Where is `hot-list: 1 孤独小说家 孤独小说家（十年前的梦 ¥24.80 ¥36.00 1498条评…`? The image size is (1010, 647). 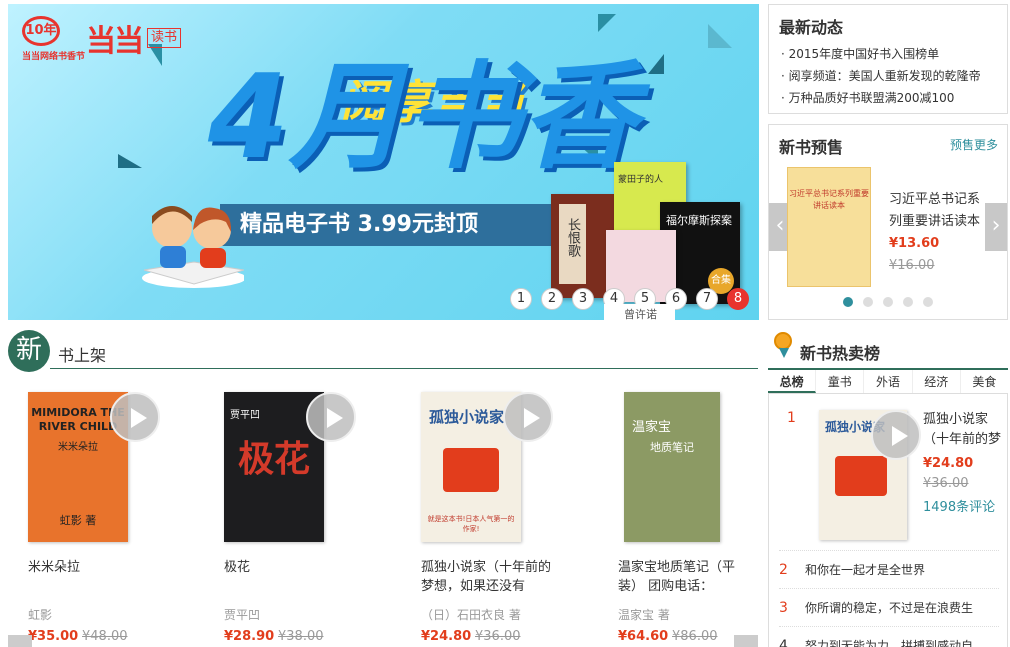 hot-list: 1 孤独小说家 孤独小说家（十年前的梦 ¥24.80 ¥36.00 1498条评… is located at coordinates (888, 520).